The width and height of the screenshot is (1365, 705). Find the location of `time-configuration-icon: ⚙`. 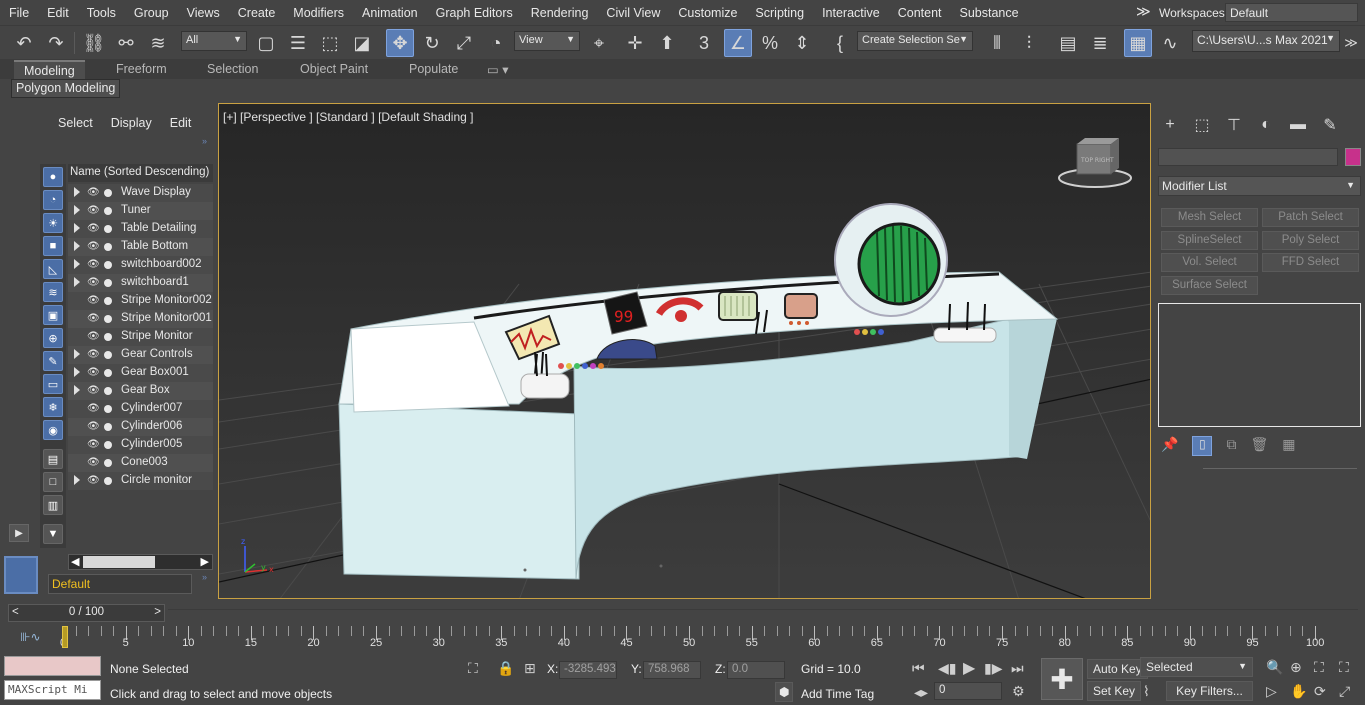

time-configuration-icon: ⚙ is located at coordinates (1018, 691).